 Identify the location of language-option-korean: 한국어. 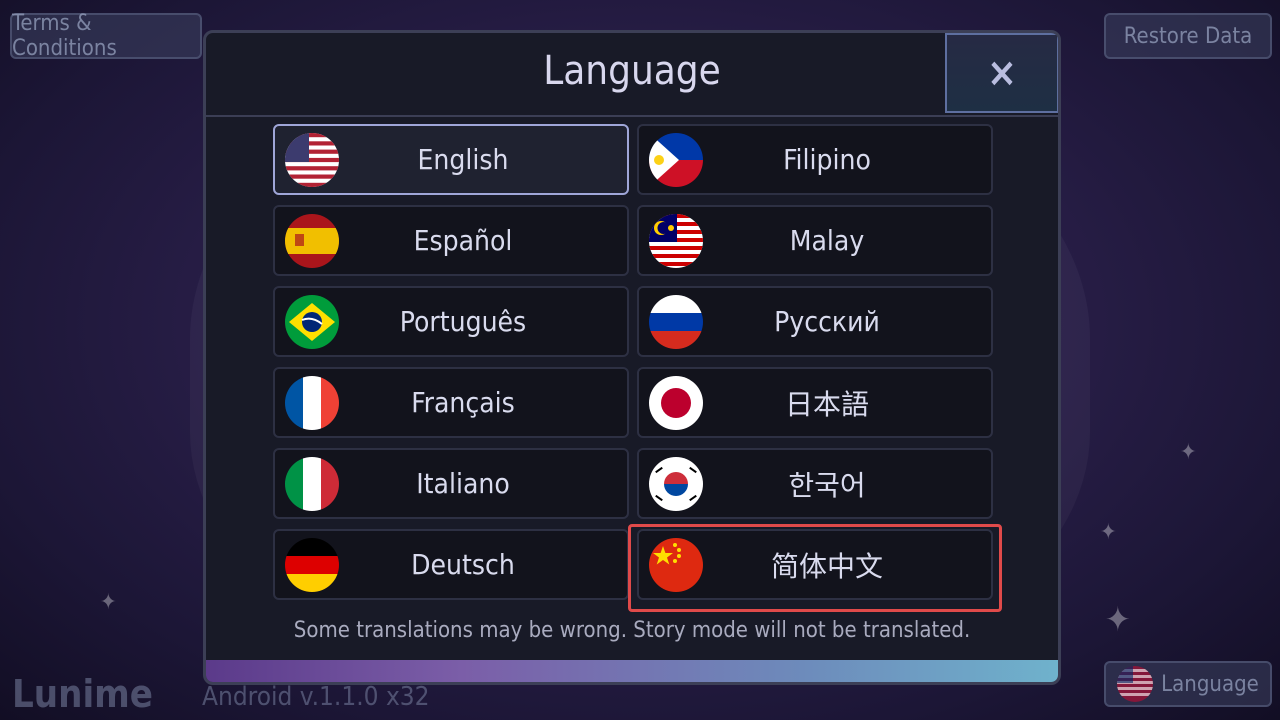
(815, 483).